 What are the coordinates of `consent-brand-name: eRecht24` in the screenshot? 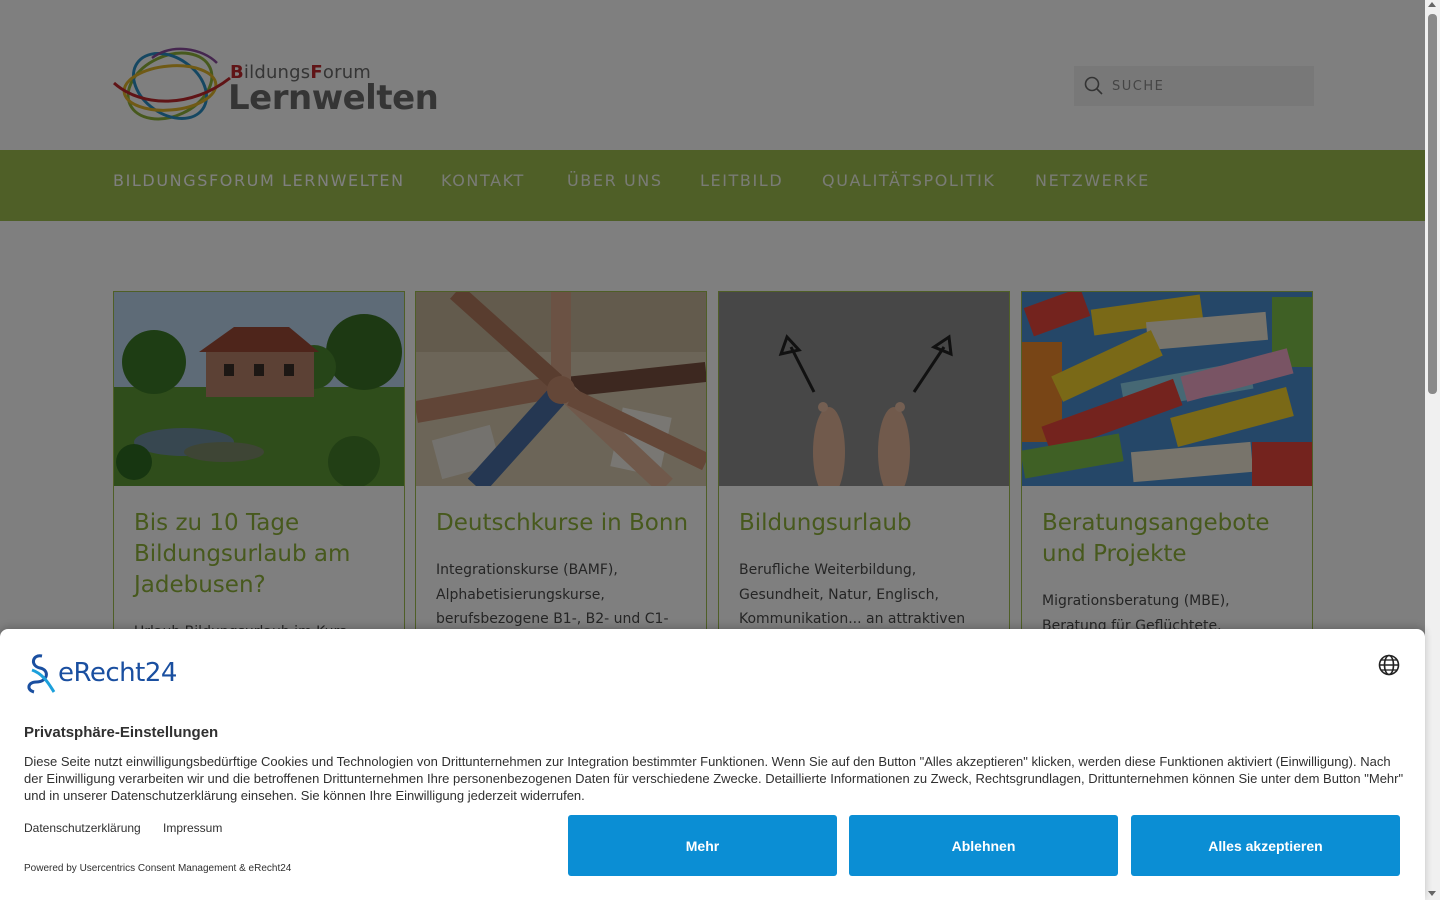 It's located at (117, 673).